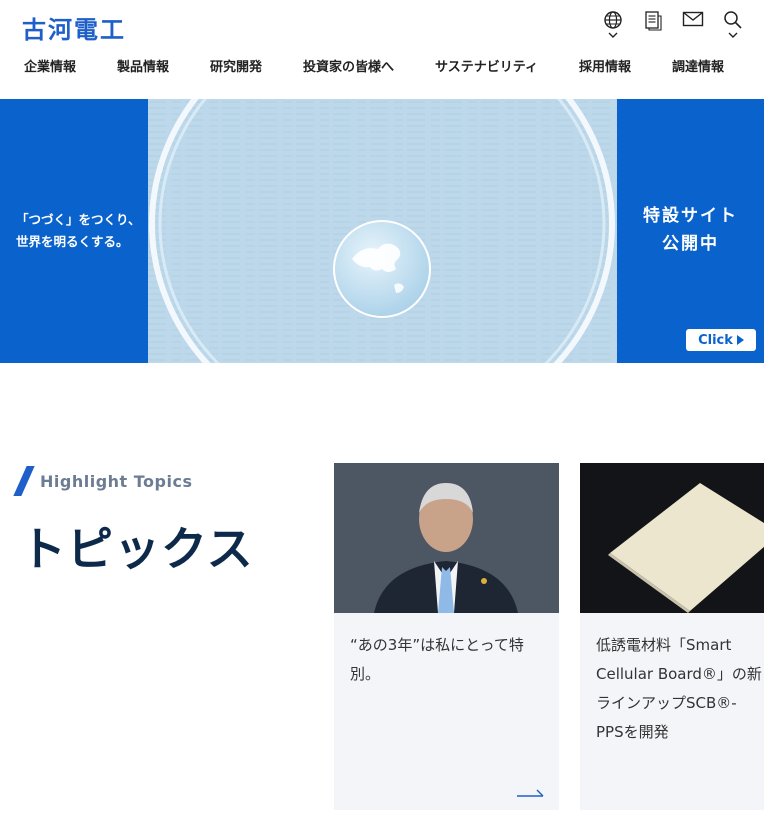 Image resolution: width=764 pixels, height=820 pixels. What do you see at coordinates (715, 340) in the screenshot?
I see `click-button-label: Click` at bounding box center [715, 340].